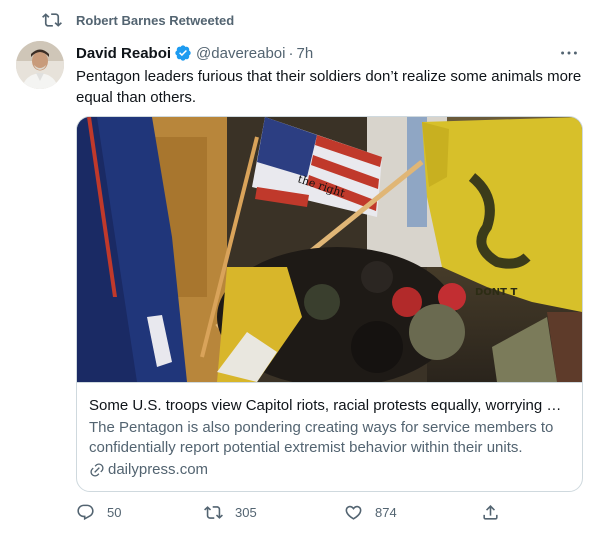 The width and height of the screenshot is (598, 534). Describe the element at coordinates (496, 292) in the screenshot. I see `card-image-flag-text: DONT T` at that location.